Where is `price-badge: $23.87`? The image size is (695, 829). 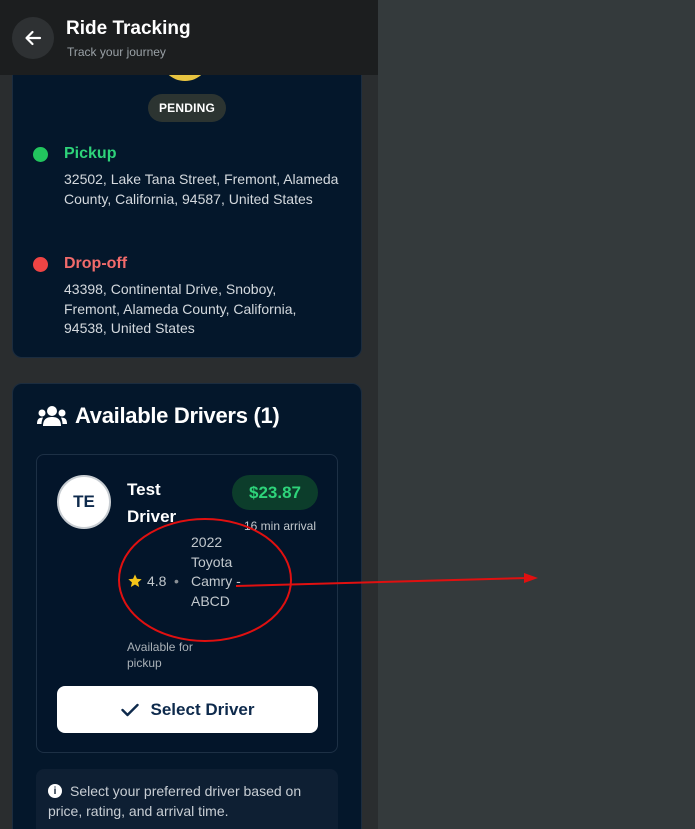 price-badge: $23.87 is located at coordinates (275, 492).